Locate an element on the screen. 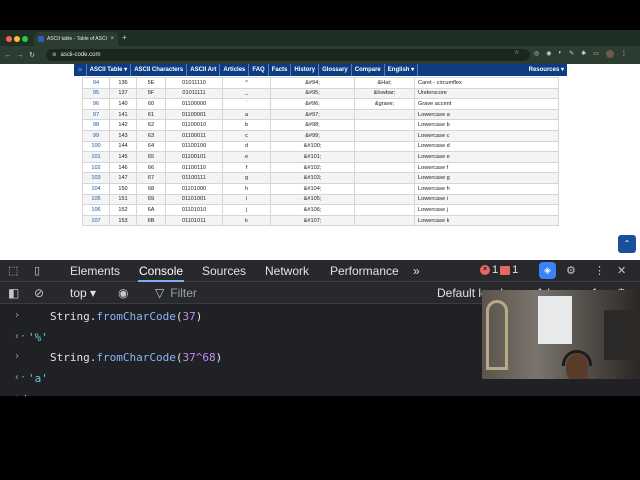  cell-symbol: d is located at coordinates (246, 146).